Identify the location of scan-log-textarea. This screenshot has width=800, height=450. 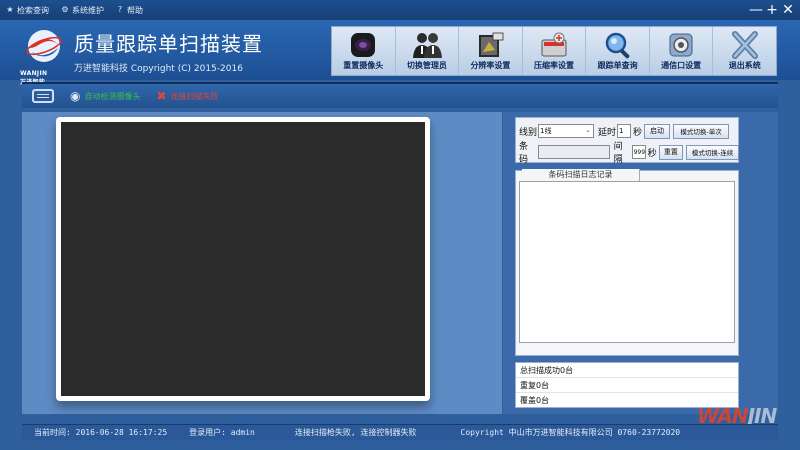
(627, 262).